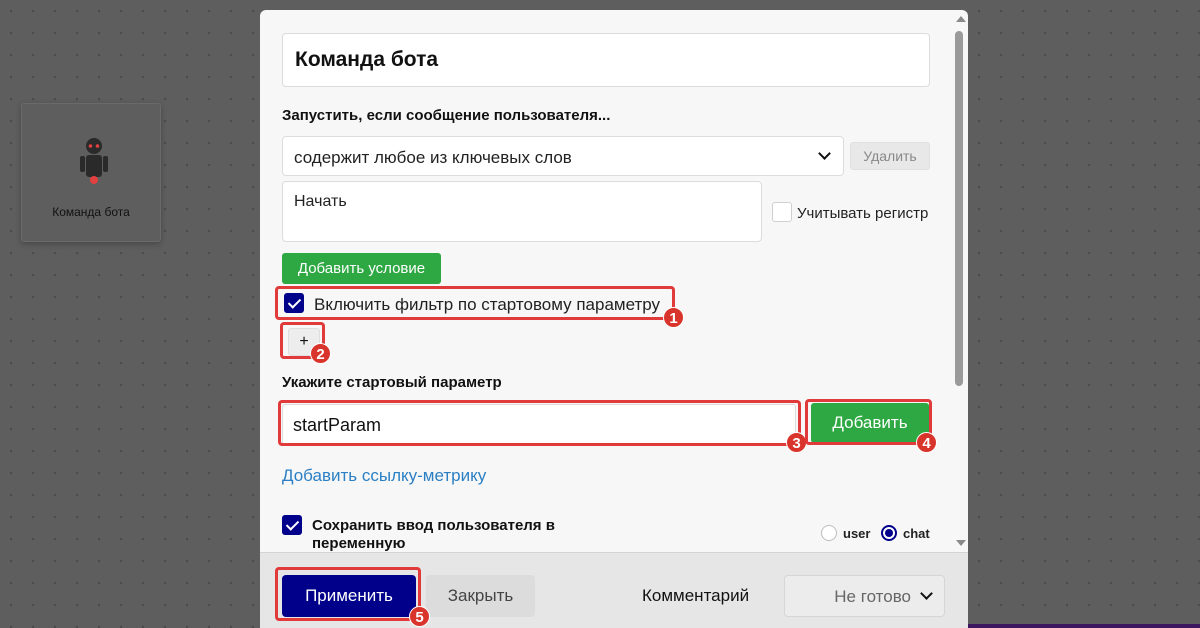  What do you see at coordinates (480, 596) in the screenshot?
I see `close-button: Закрыть` at bounding box center [480, 596].